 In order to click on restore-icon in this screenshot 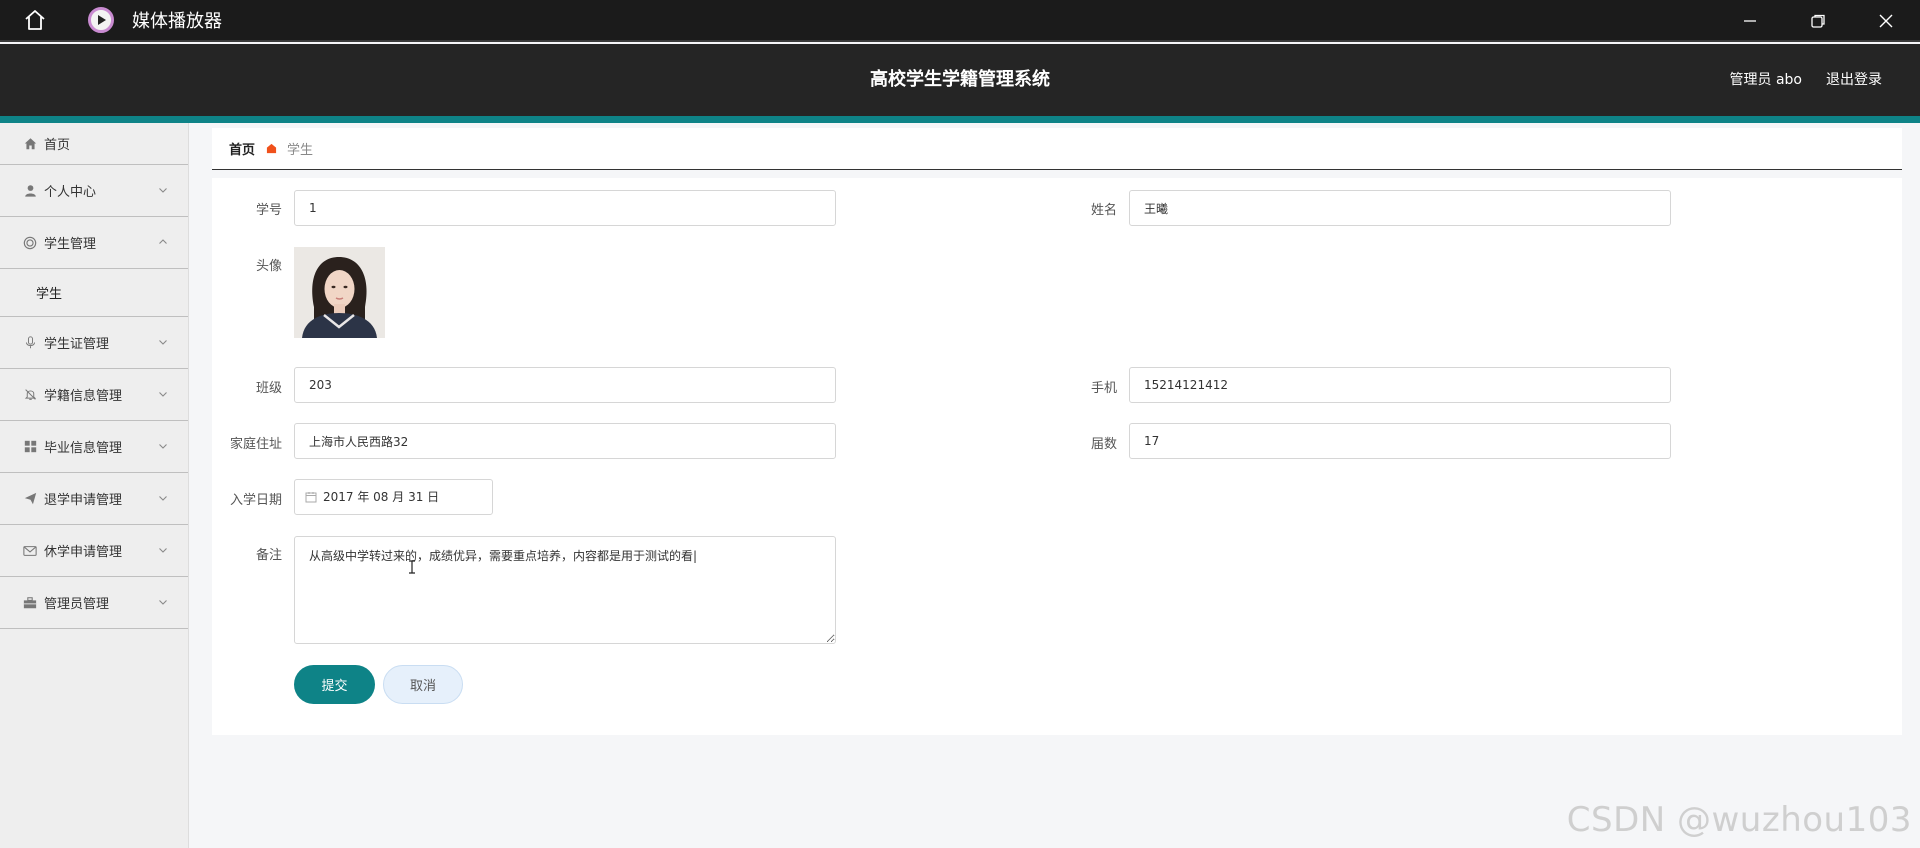, I will do `click(1818, 21)`.